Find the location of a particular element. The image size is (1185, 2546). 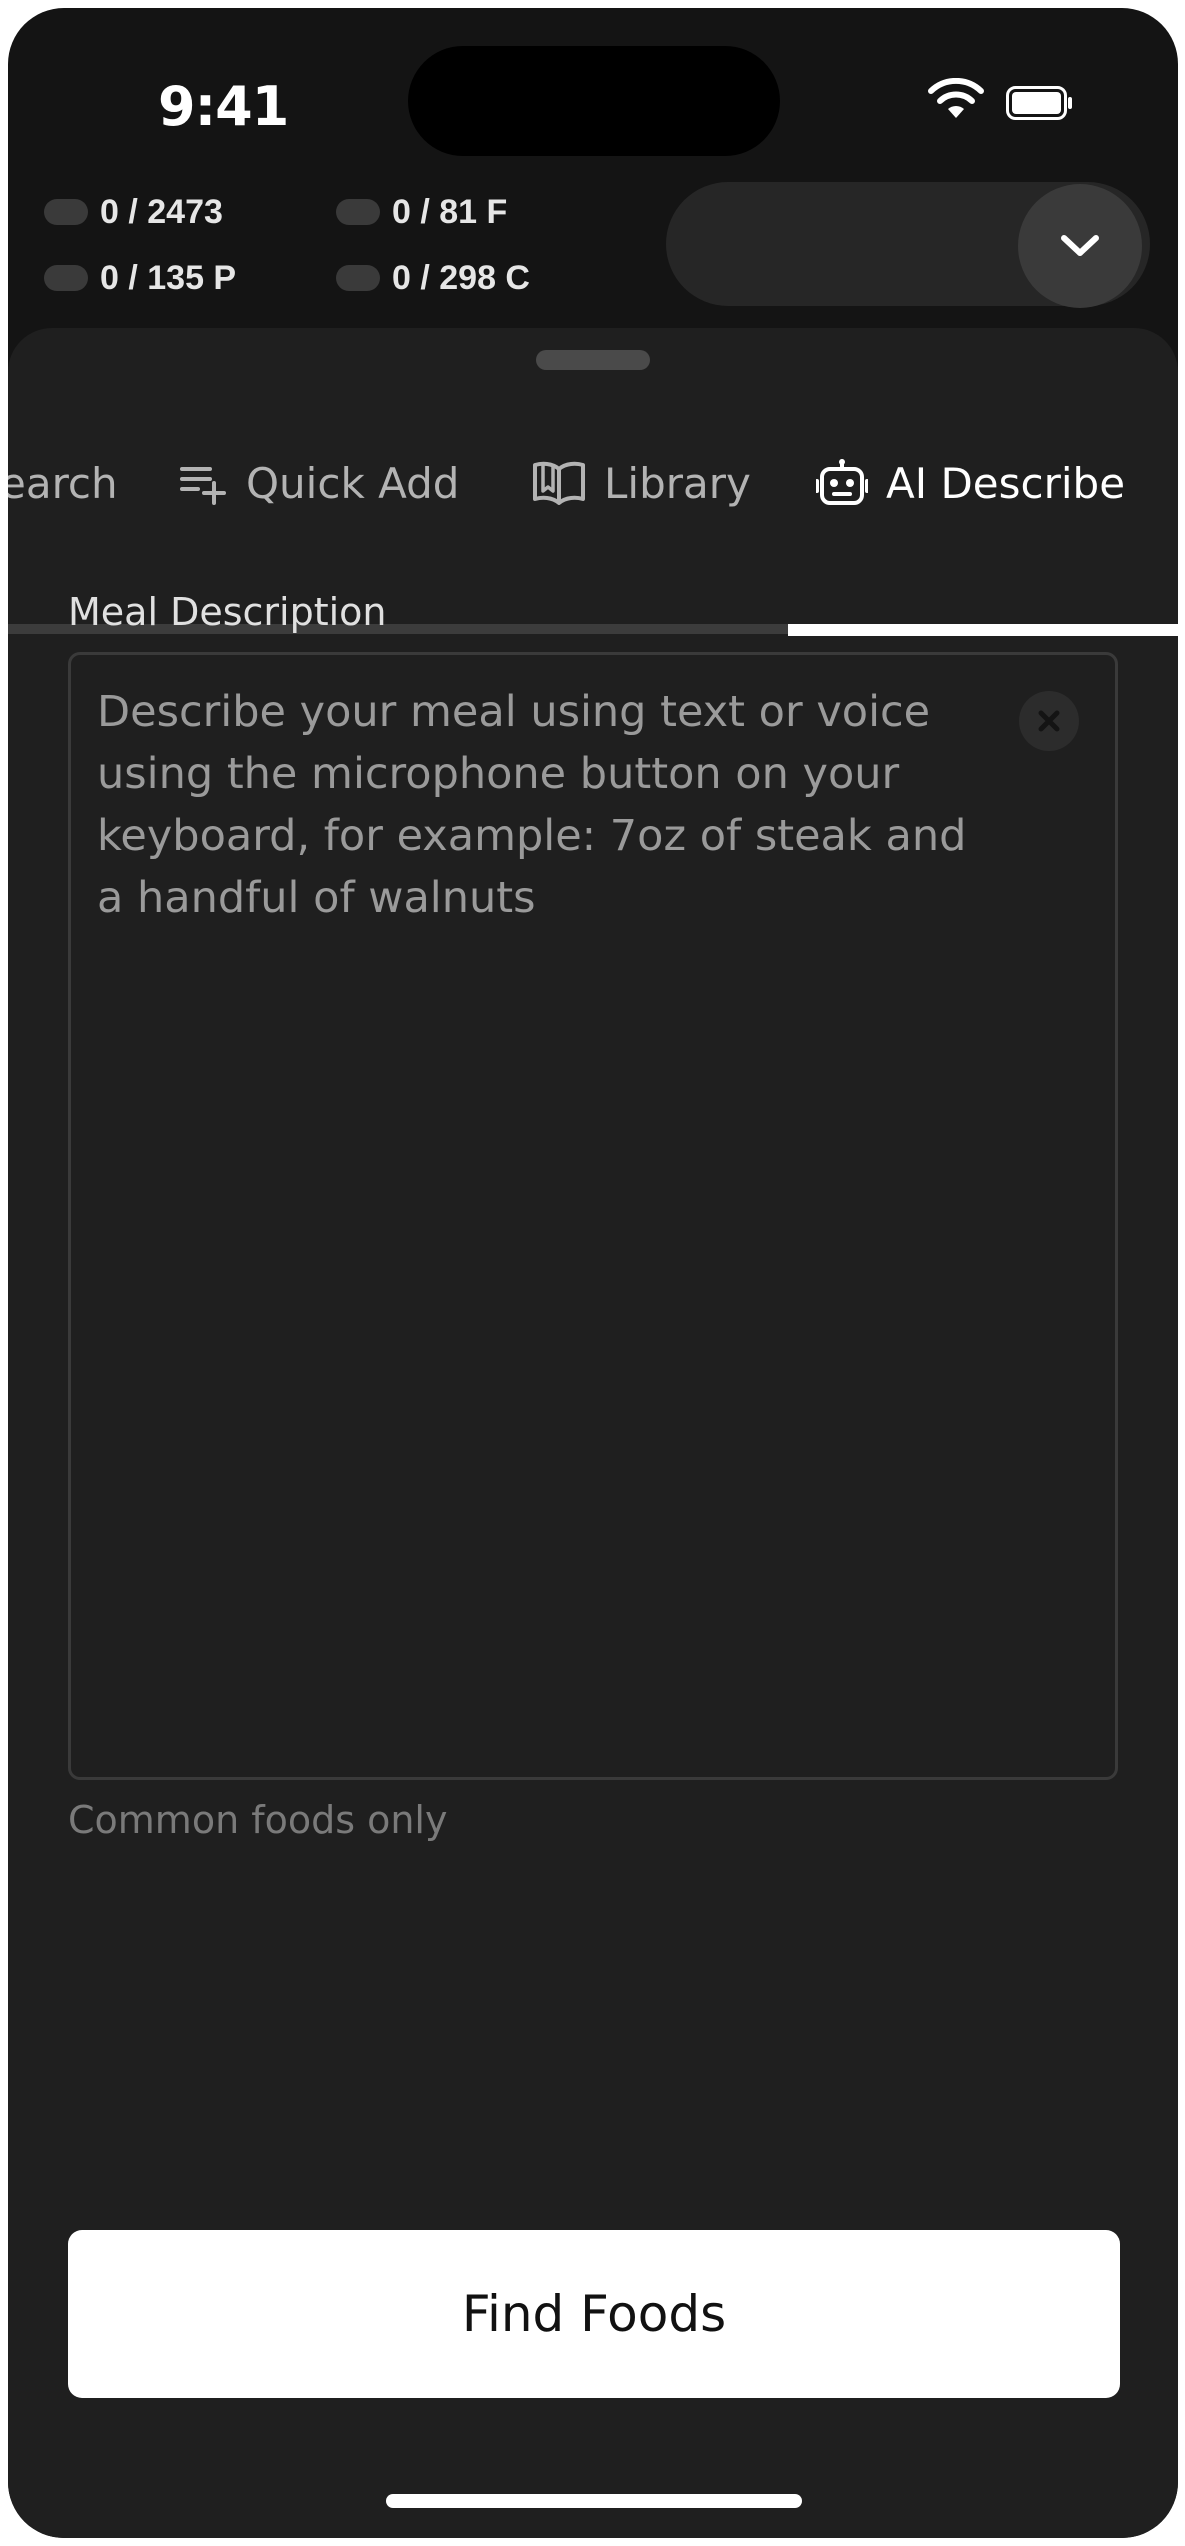

protein-progress-pill is located at coordinates (66, 278).